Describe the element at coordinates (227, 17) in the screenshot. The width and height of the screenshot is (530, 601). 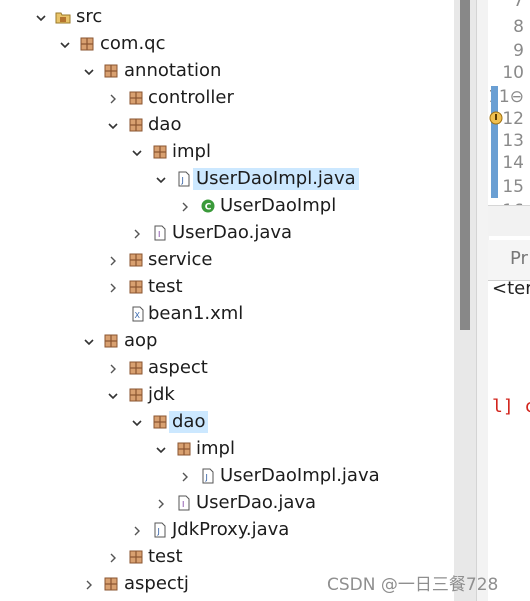
I see `tree-item-src: src` at that location.